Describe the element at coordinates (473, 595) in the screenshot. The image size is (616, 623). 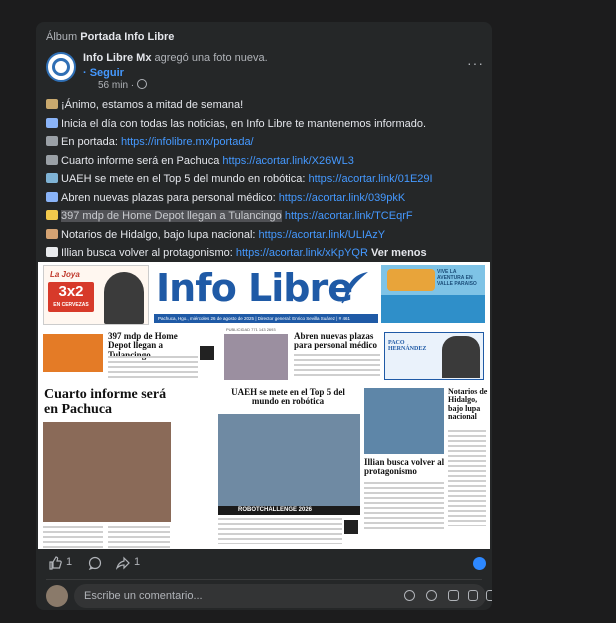
I see `gif-icon` at that location.